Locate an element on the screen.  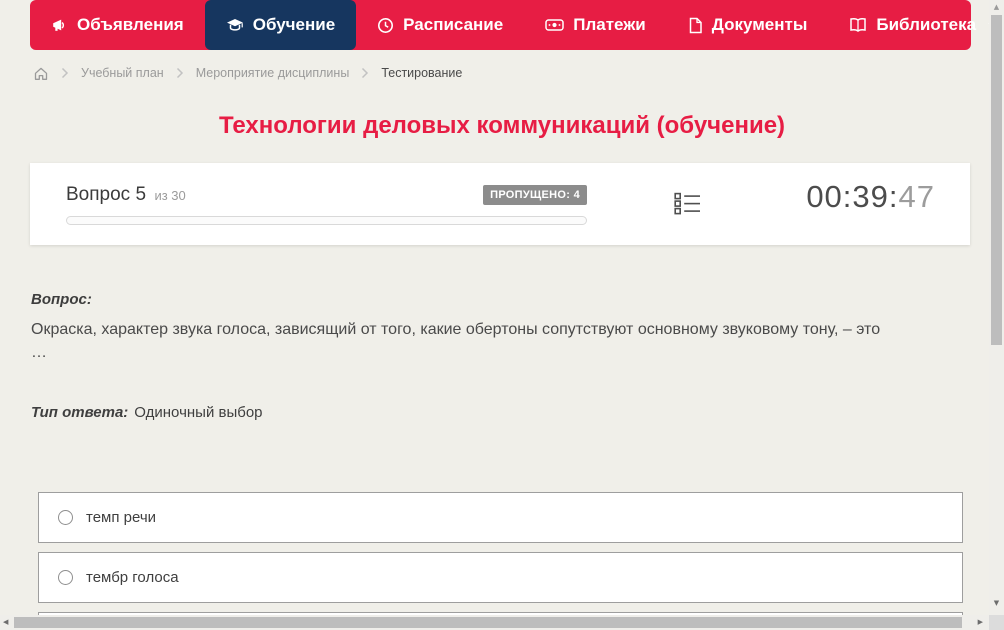
question-panel: Вопрос 5 из 30 ПРОПУЩЕНО: 4 00:39:47 is located at coordinates (500, 204).